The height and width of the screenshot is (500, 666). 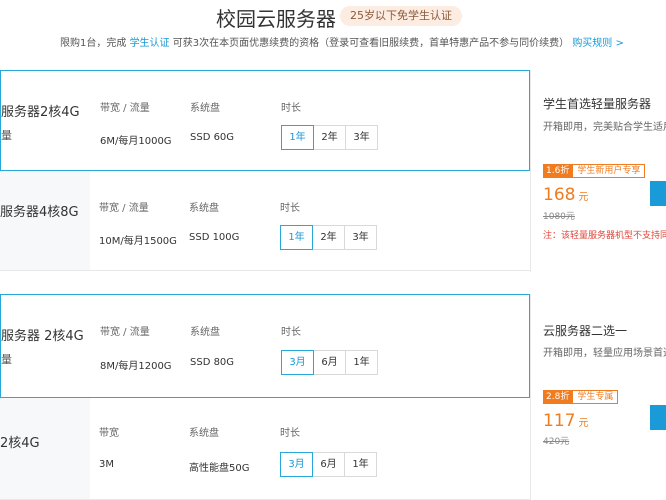 I want to click on price-value: 117, so click(x=559, y=421).